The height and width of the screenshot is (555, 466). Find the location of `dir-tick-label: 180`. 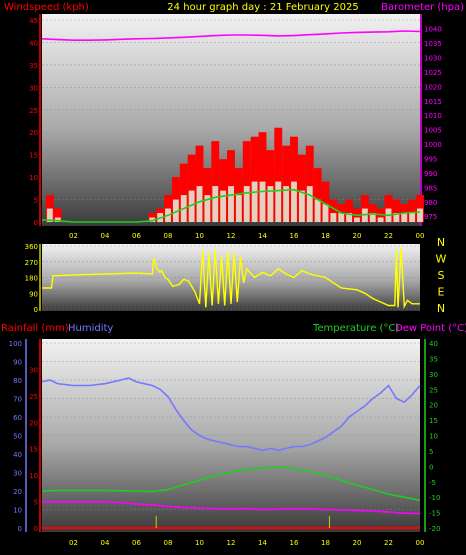

dir-tick-label: 180 is located at coordinates (31, 279).